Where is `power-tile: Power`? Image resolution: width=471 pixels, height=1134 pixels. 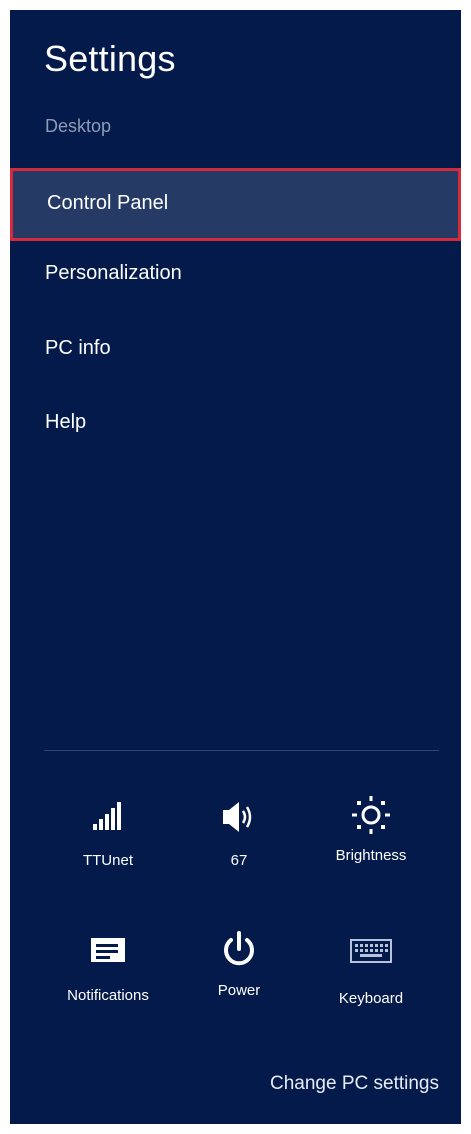 power-tile: Power is located at coordinates (239, 964).